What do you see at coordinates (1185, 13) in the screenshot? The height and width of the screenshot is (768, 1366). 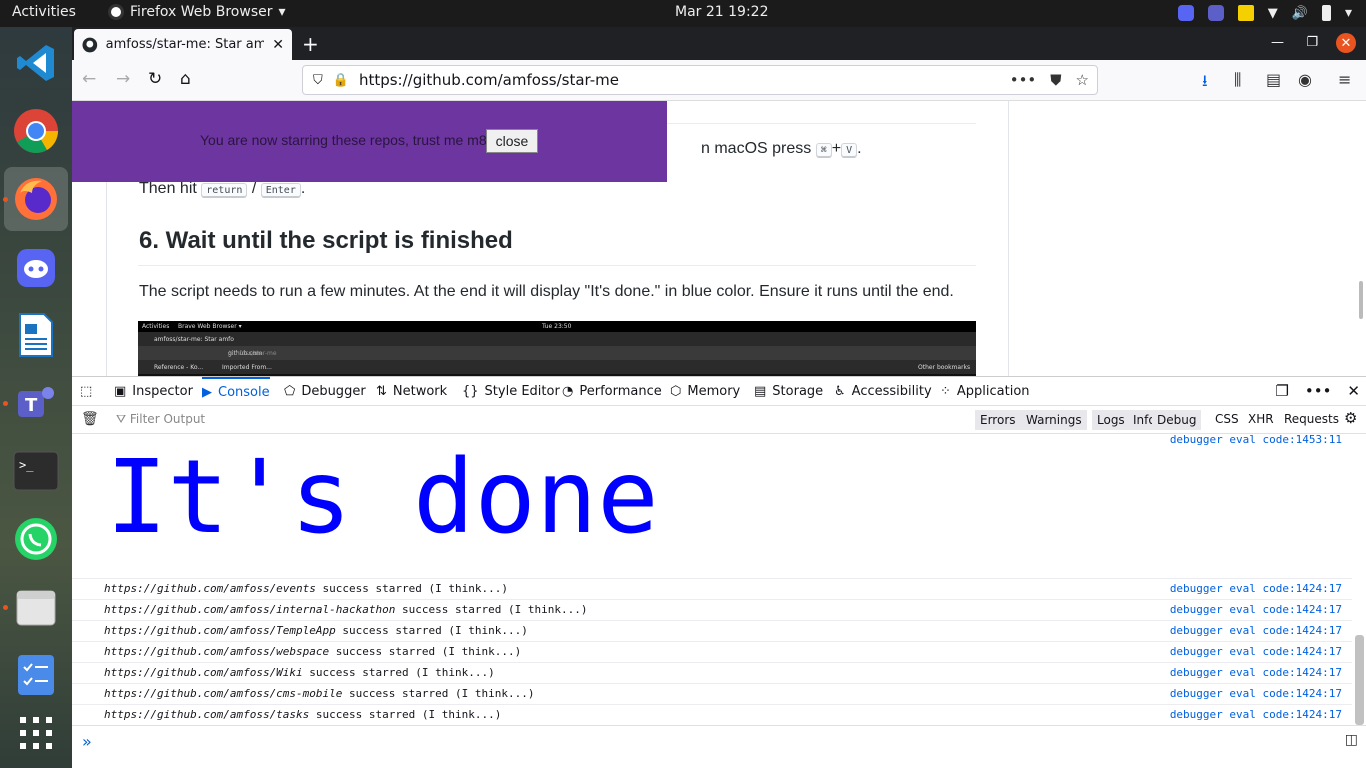 I see `discord-tray-icon` at bounding box center [1185, 13].